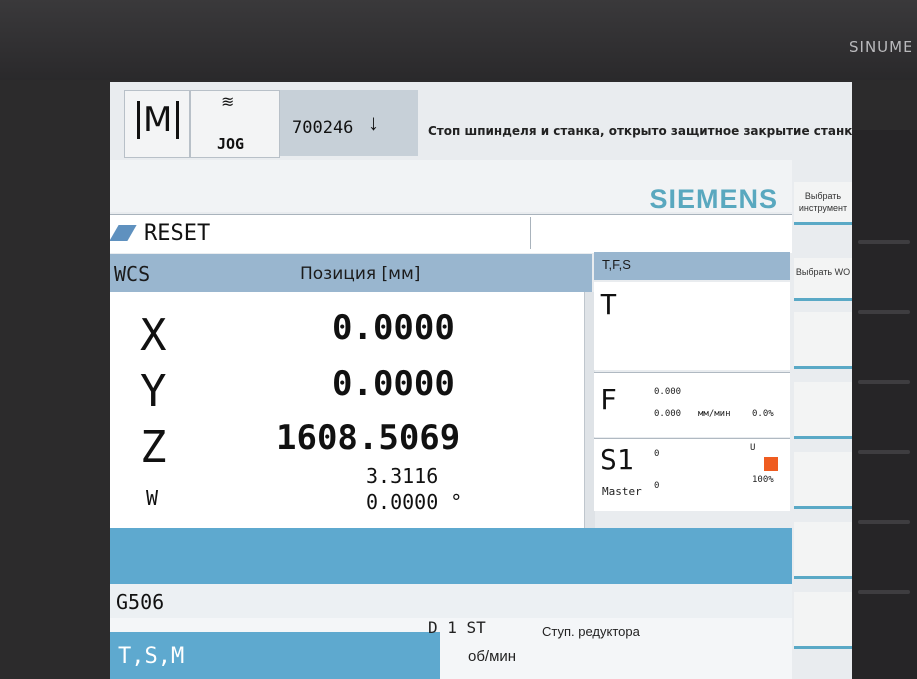  I want to click on tool-label: T, so click(608, 304).